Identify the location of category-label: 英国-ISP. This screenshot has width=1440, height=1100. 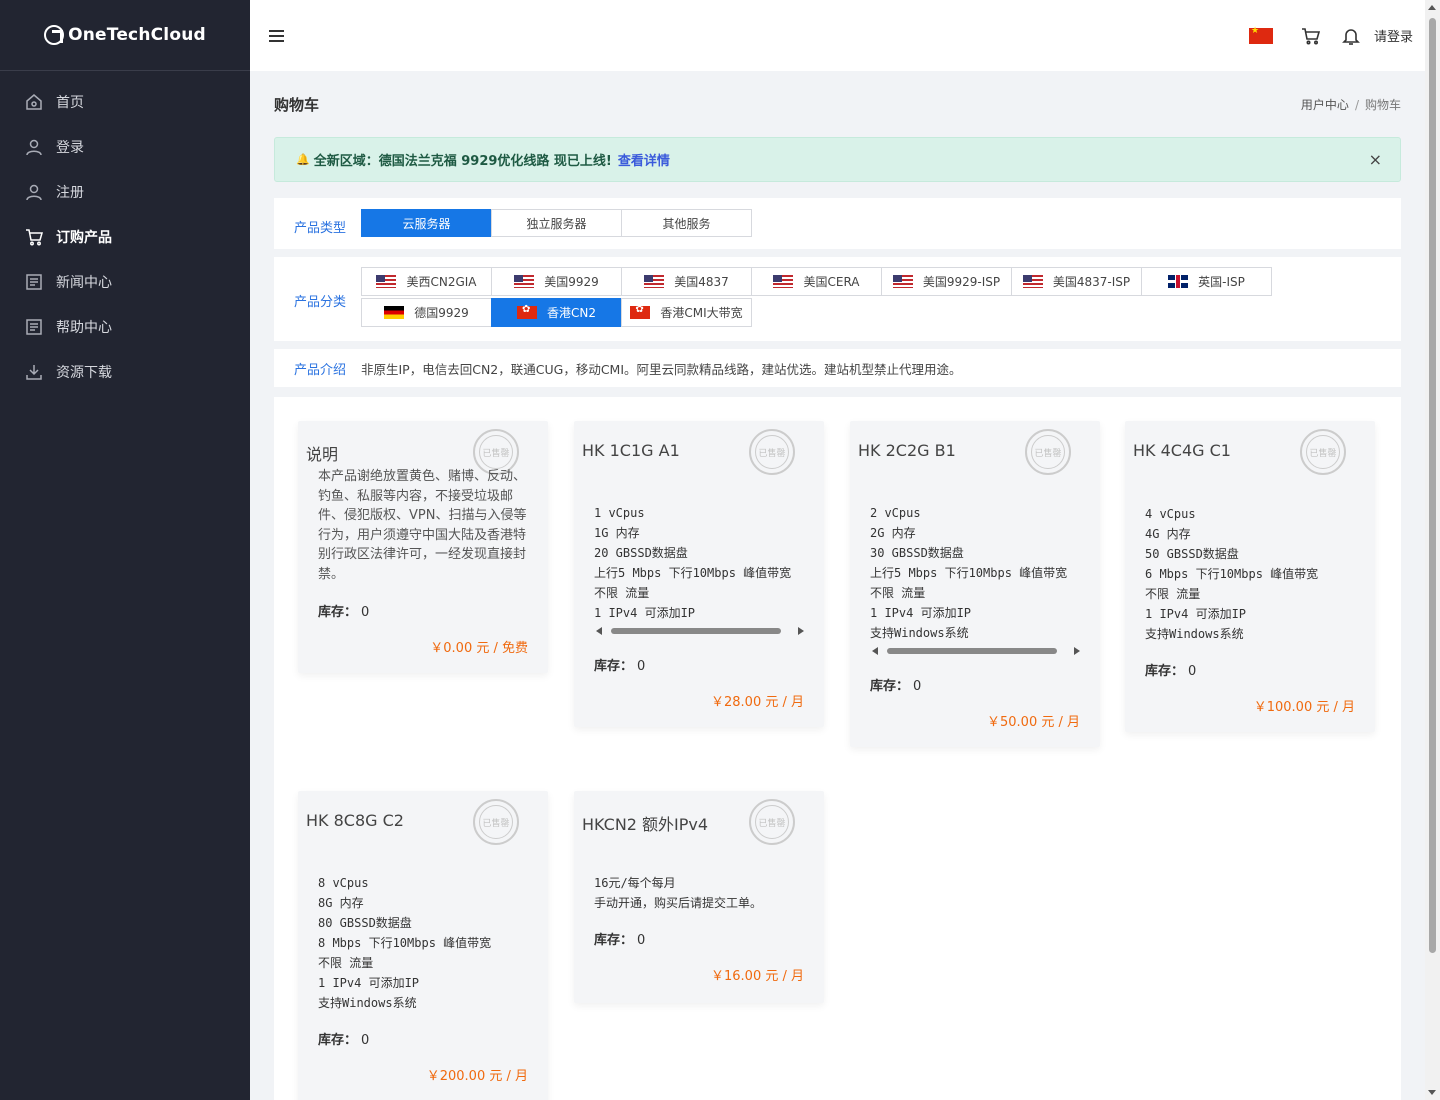
(1221, 282).